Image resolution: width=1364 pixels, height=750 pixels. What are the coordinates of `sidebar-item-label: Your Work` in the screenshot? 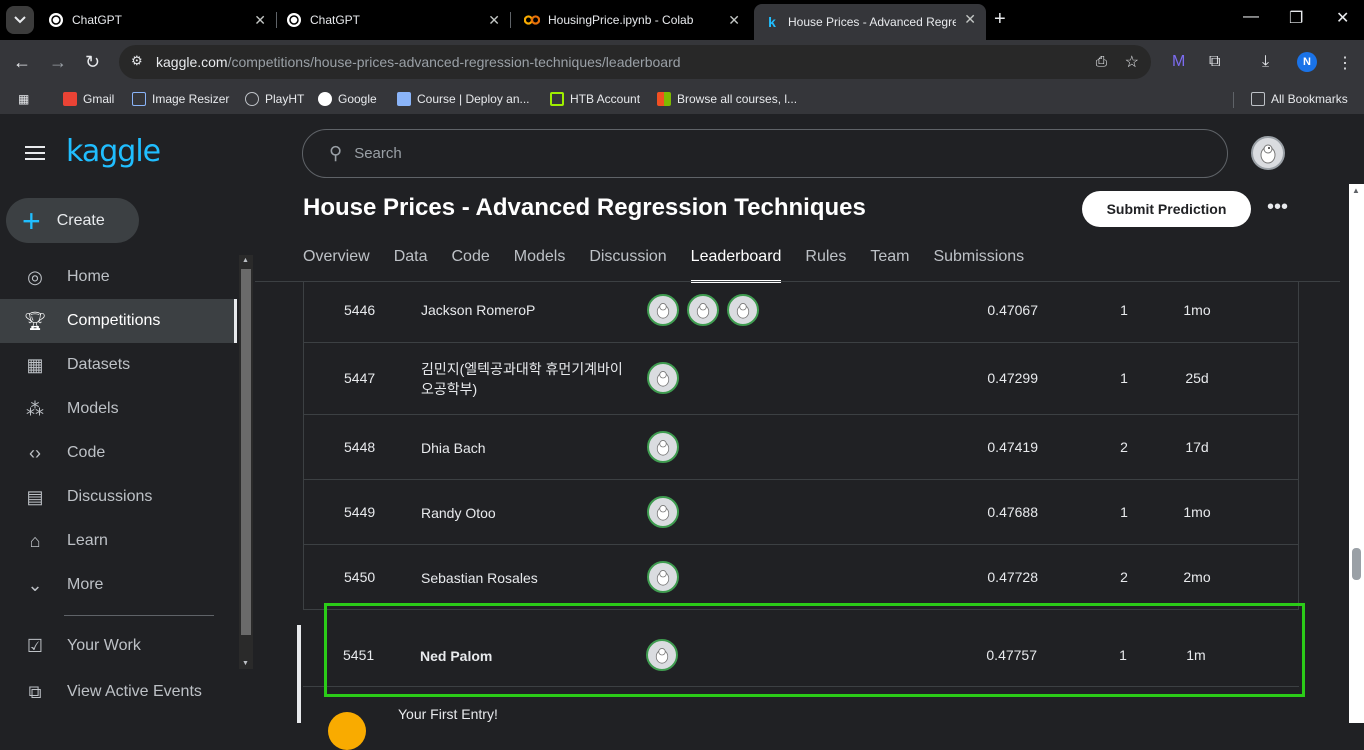 It's located at (104, 645).